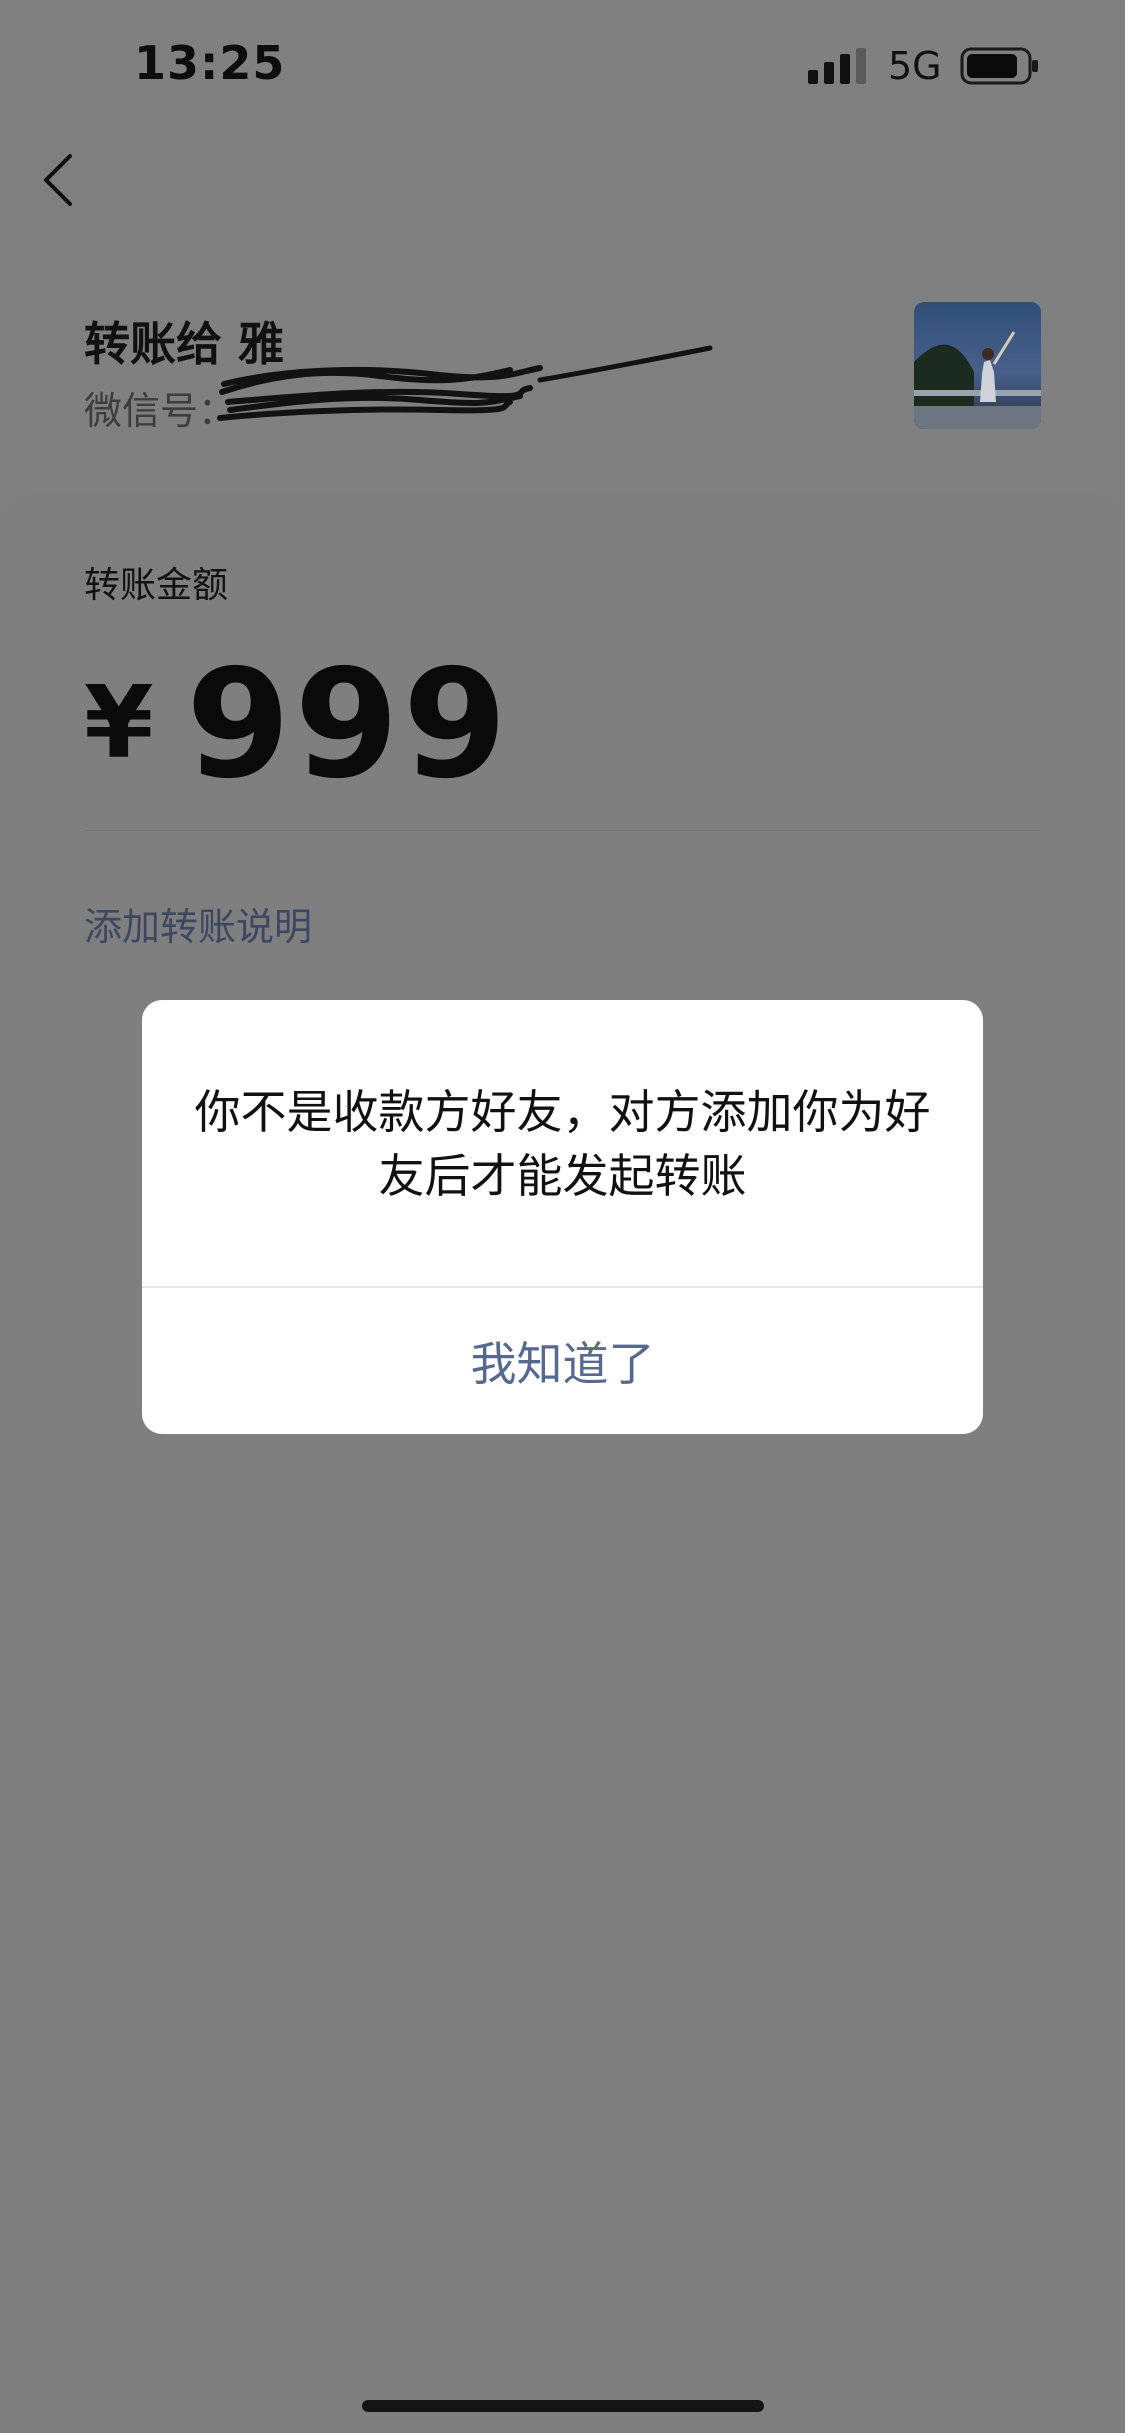 The image size is (1125, 2433). What do you see at coordinates (562, 830) in the screenshot?
I see `amount-divider` at bounding box center [562, 830].